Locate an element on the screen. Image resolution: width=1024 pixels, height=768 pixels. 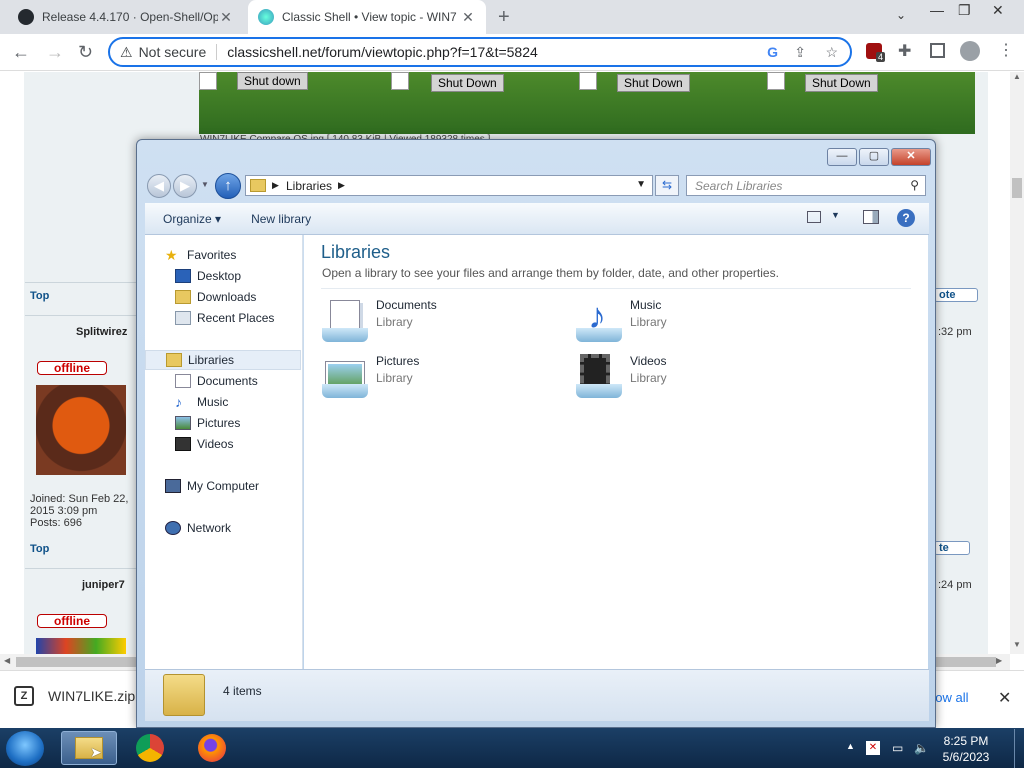
nav-item-videos: Videos is located at coordinates (223, 444).